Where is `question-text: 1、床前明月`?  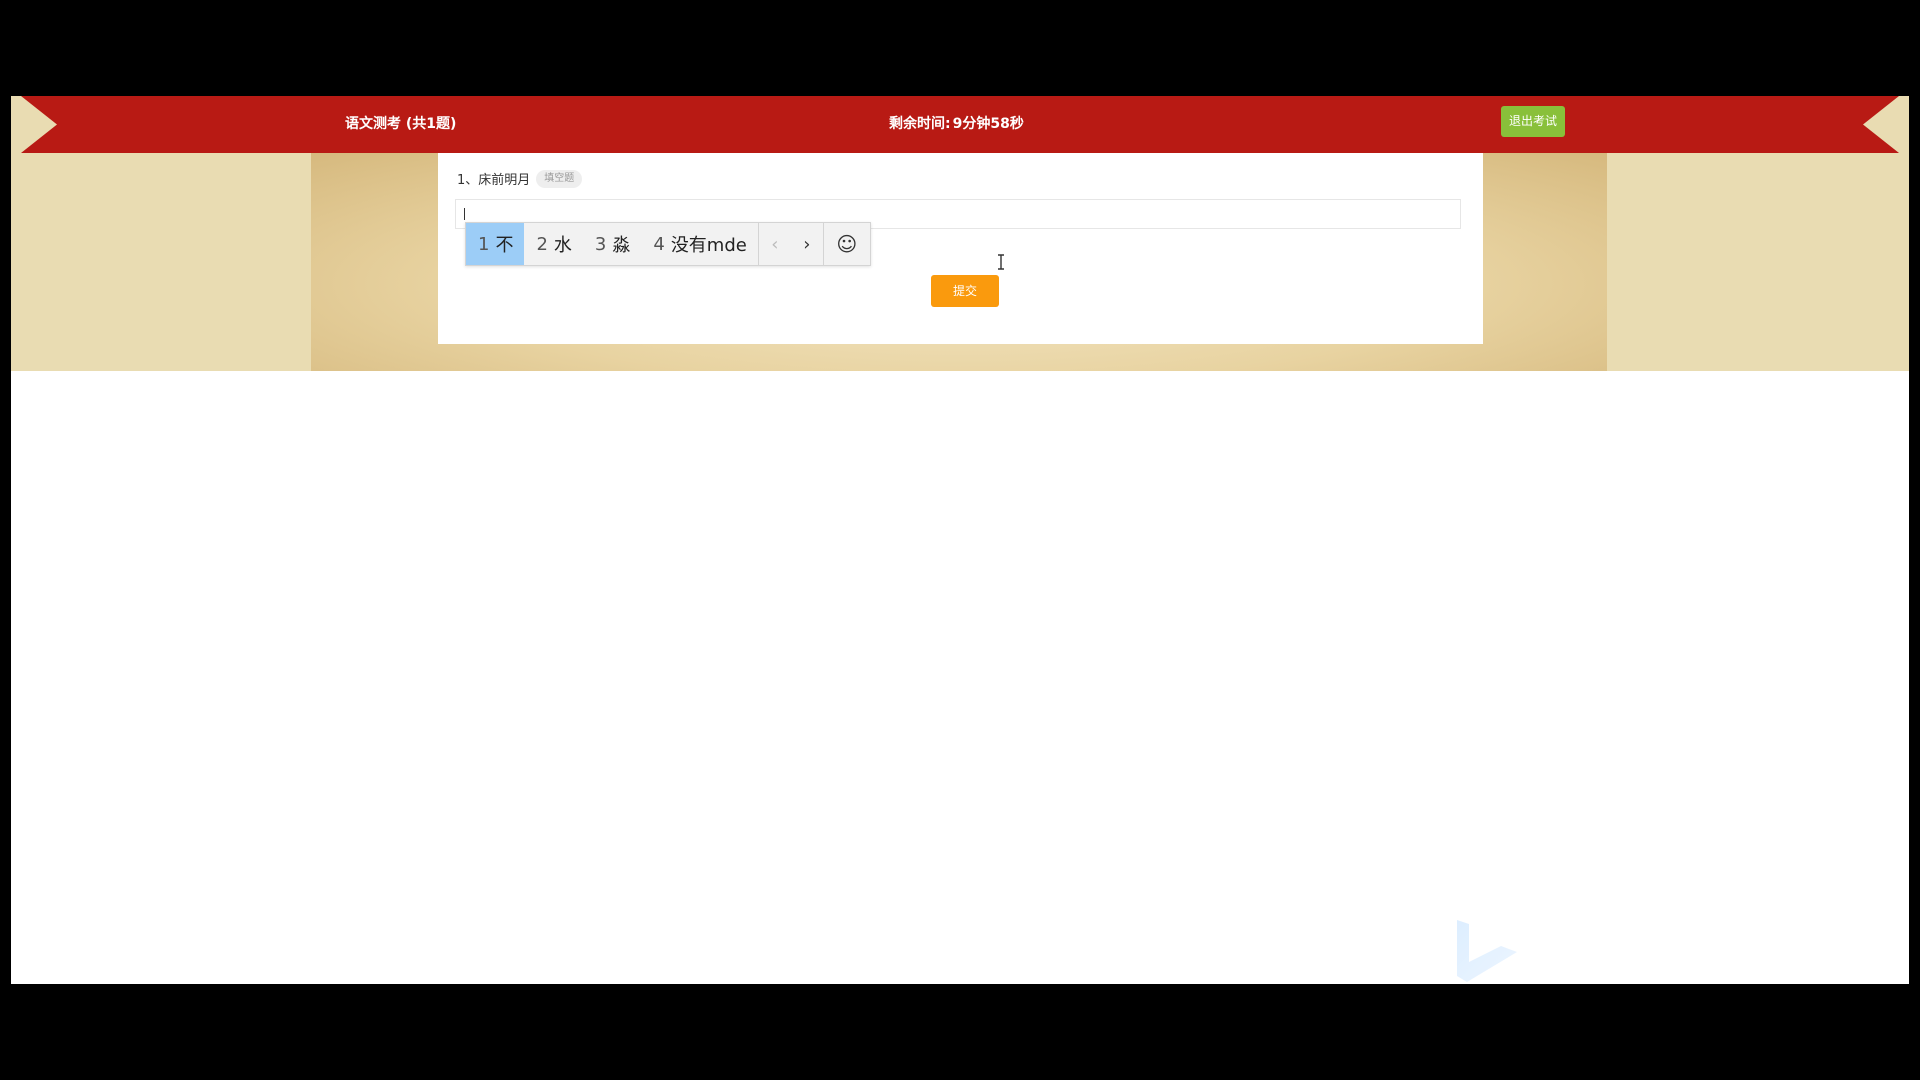
question-text: 1、床前明月 is located at coordinates (494, 180).